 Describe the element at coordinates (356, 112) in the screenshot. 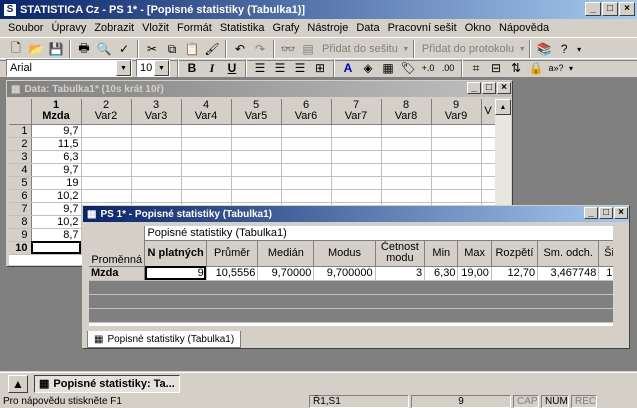

I see `column-header: 7 Var7` at that location.